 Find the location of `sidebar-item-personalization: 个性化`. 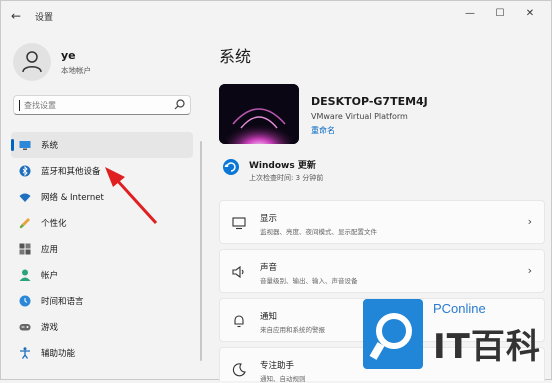

sidebar-item-personalization: 个性化 is located at coordinates (102, 223).